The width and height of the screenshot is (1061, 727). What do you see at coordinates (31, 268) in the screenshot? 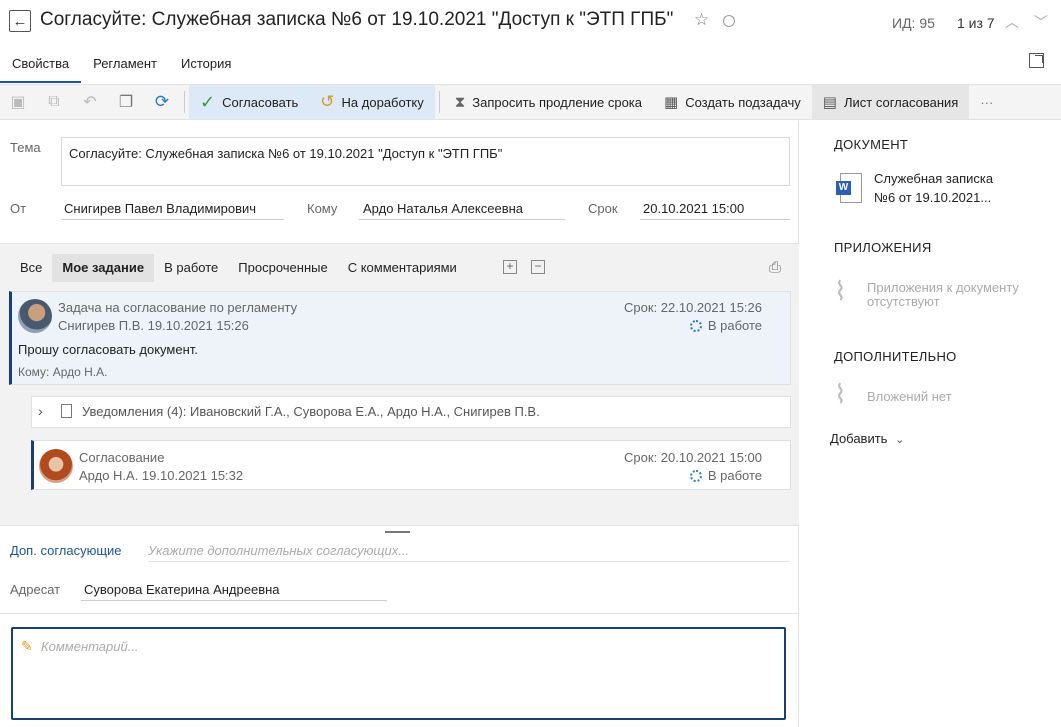
I see `filter-all: Все` at bounding box center [31, 268].